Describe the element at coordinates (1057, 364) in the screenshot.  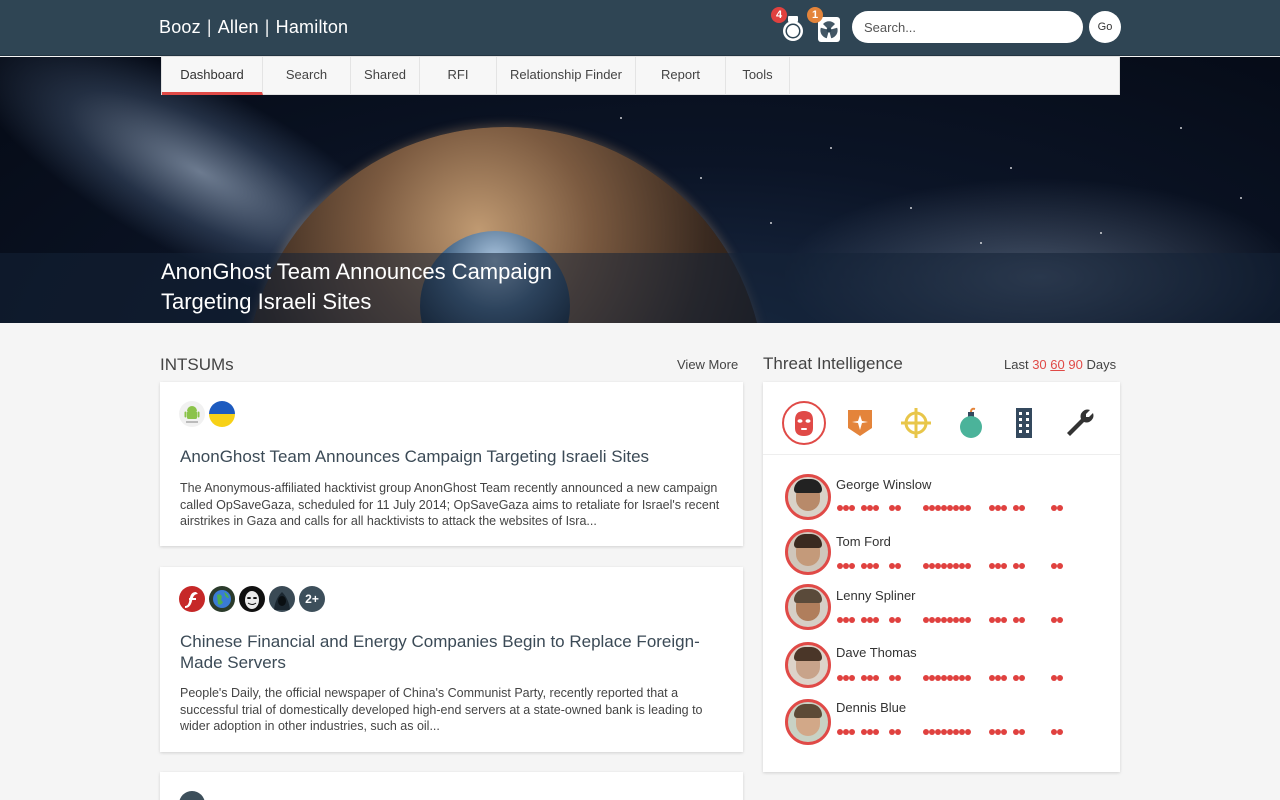
I see `range-60-link: 60` at that location.